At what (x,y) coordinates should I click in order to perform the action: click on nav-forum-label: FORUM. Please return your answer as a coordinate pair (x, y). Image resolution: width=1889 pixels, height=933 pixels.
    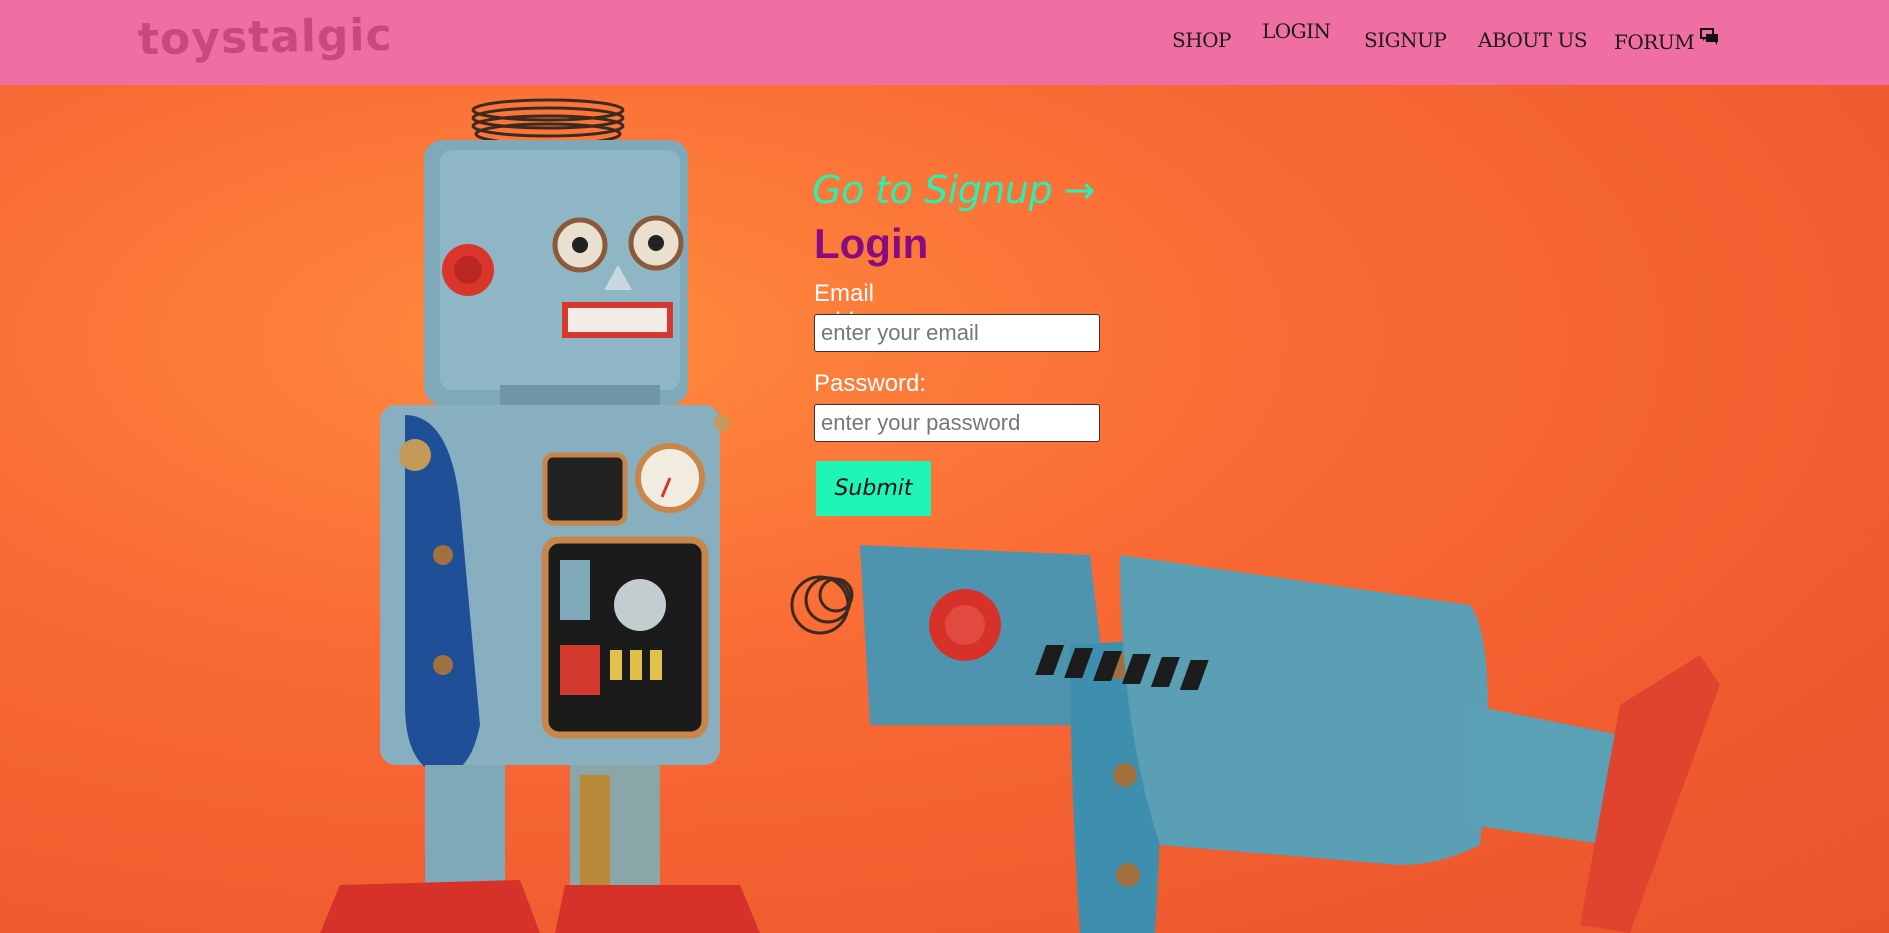
    Looking at the image, I should click on (1654, 42).